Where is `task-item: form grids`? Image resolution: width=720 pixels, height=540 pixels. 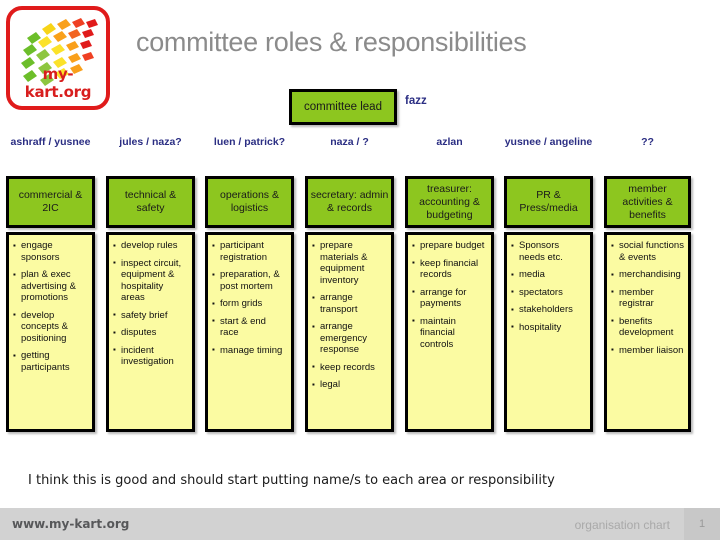
task-item: form grids is located at coordinates (249, 304).